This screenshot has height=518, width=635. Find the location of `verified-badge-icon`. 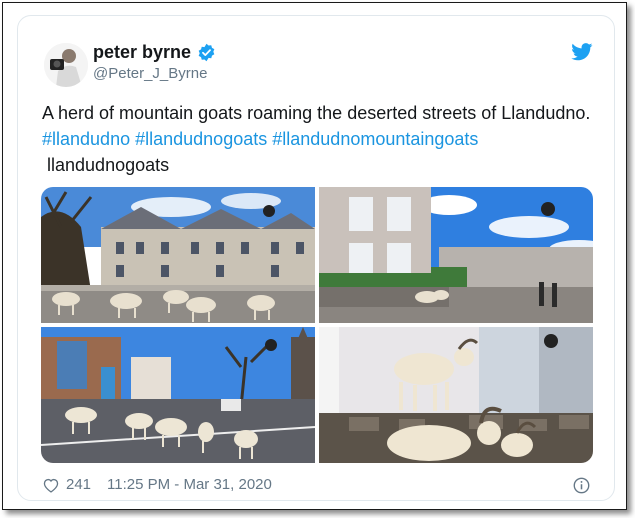

verified-badge-icon is located at coordinates (206, 52).